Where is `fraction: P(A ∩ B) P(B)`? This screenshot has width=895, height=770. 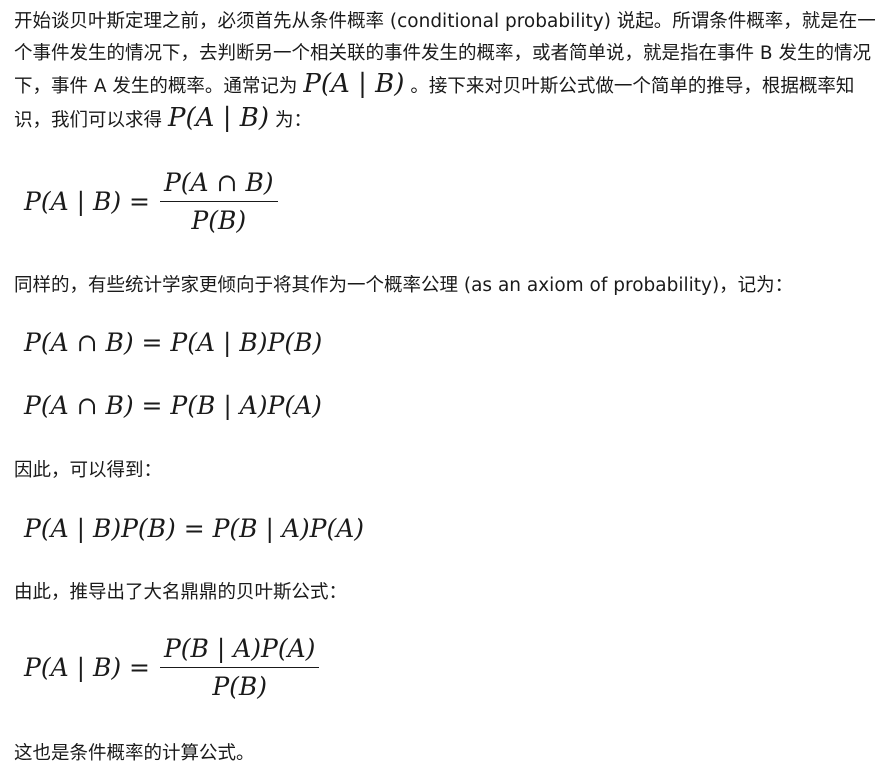
fraction: P(A ∩ B) P(B) is located at coordinates (218, 201).